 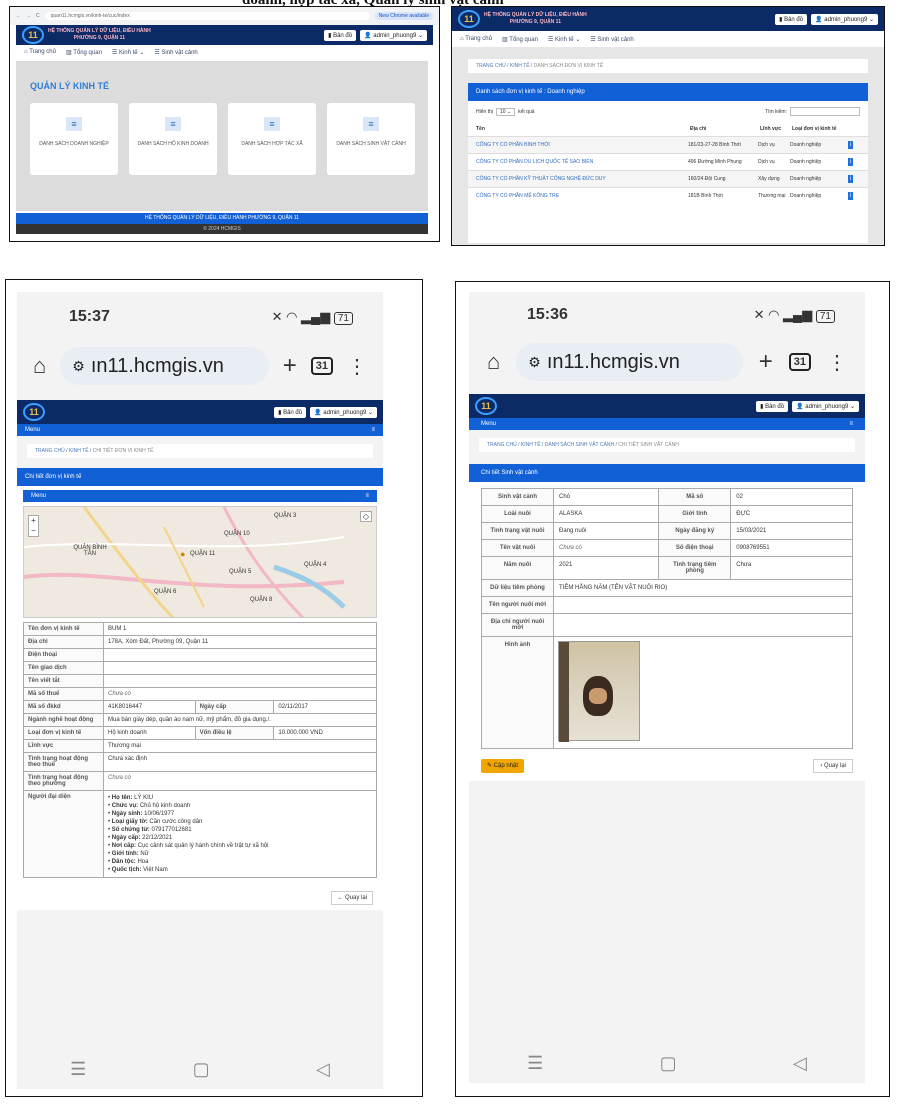 What do you see at coordinates (33, 531) in the screenshot?
I see `zoom-out-button: −` at bounding box center [33, 531].